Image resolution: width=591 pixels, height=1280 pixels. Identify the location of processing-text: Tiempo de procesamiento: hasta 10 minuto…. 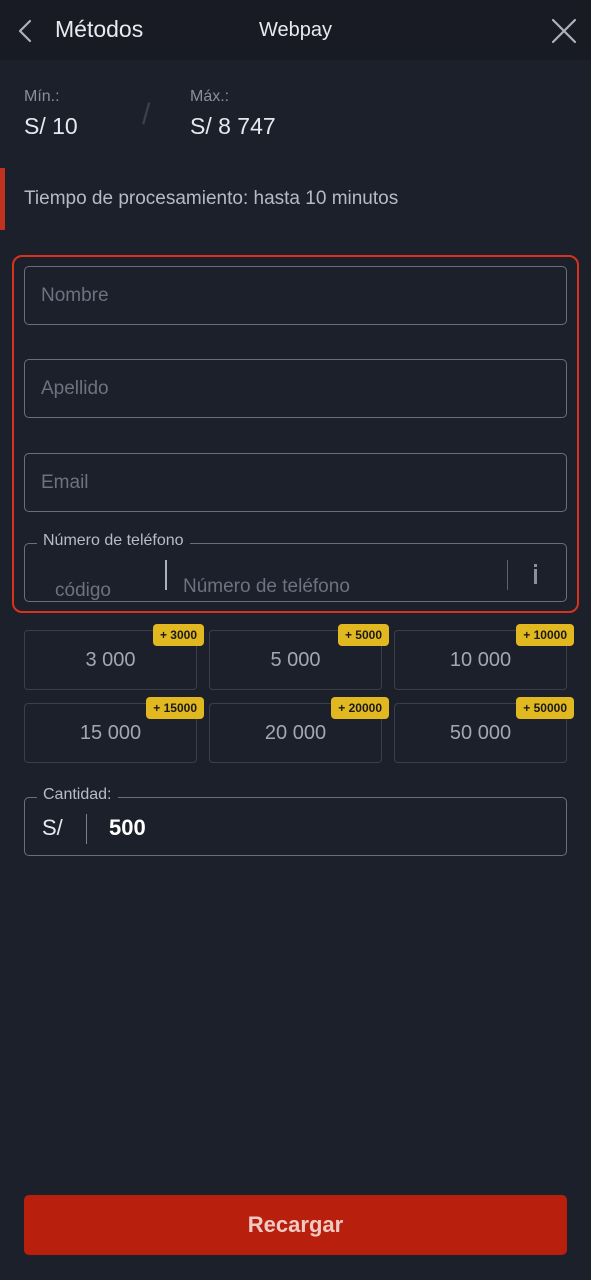
(211, 198).